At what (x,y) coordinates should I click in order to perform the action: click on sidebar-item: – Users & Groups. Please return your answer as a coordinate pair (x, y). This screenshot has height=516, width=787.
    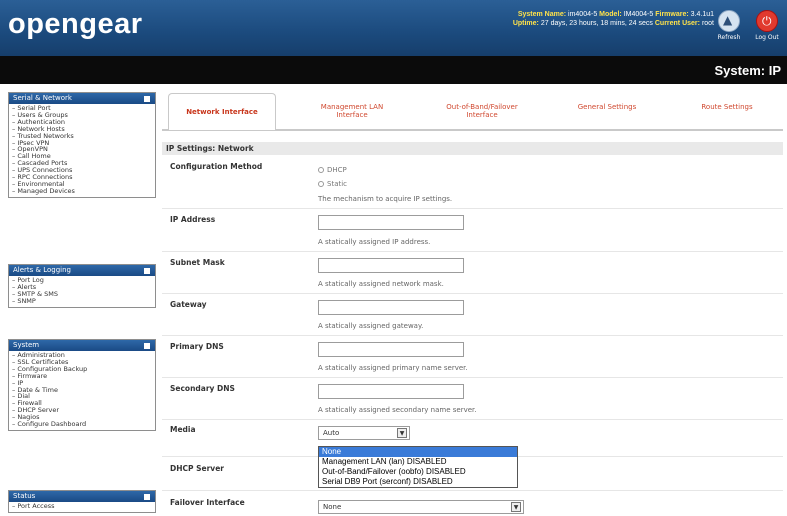
    Looking at the image, I should click on (82, 115).